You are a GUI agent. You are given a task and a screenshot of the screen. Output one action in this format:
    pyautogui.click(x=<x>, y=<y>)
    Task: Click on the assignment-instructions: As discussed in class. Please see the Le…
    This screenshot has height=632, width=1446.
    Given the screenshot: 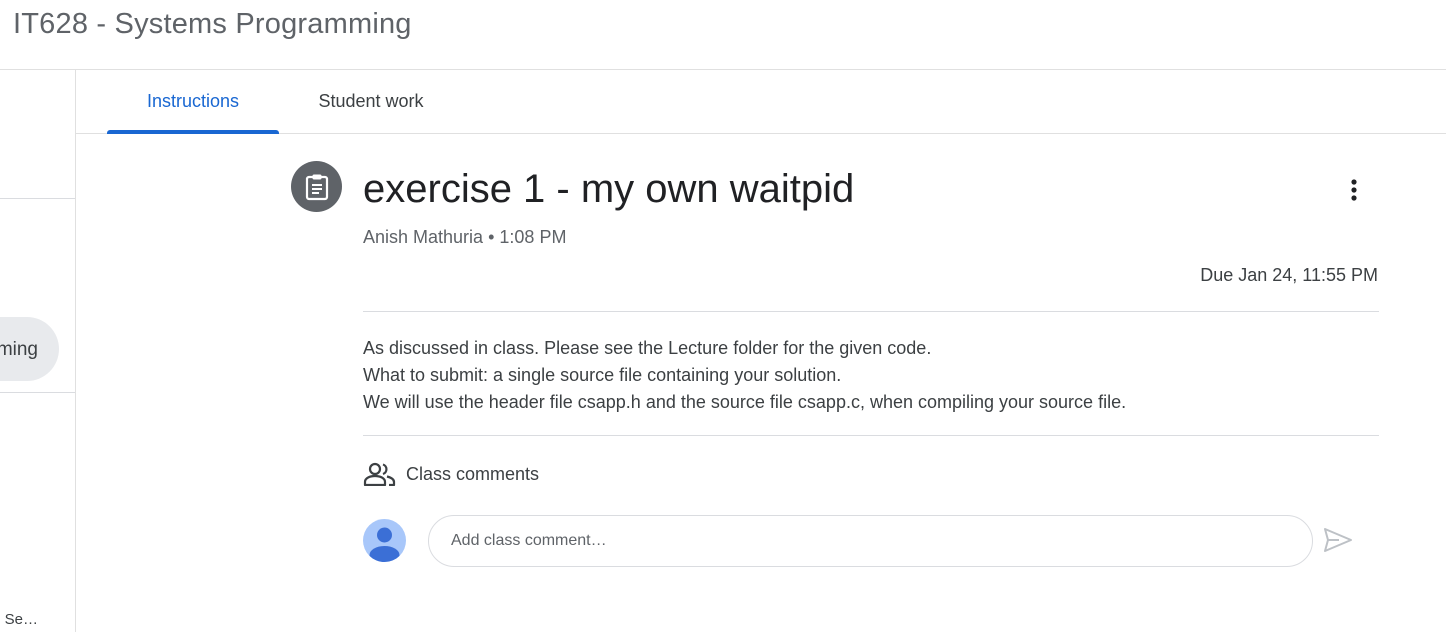 What is the action you would take?
    pyautogui.click(x=744, y=375)
    